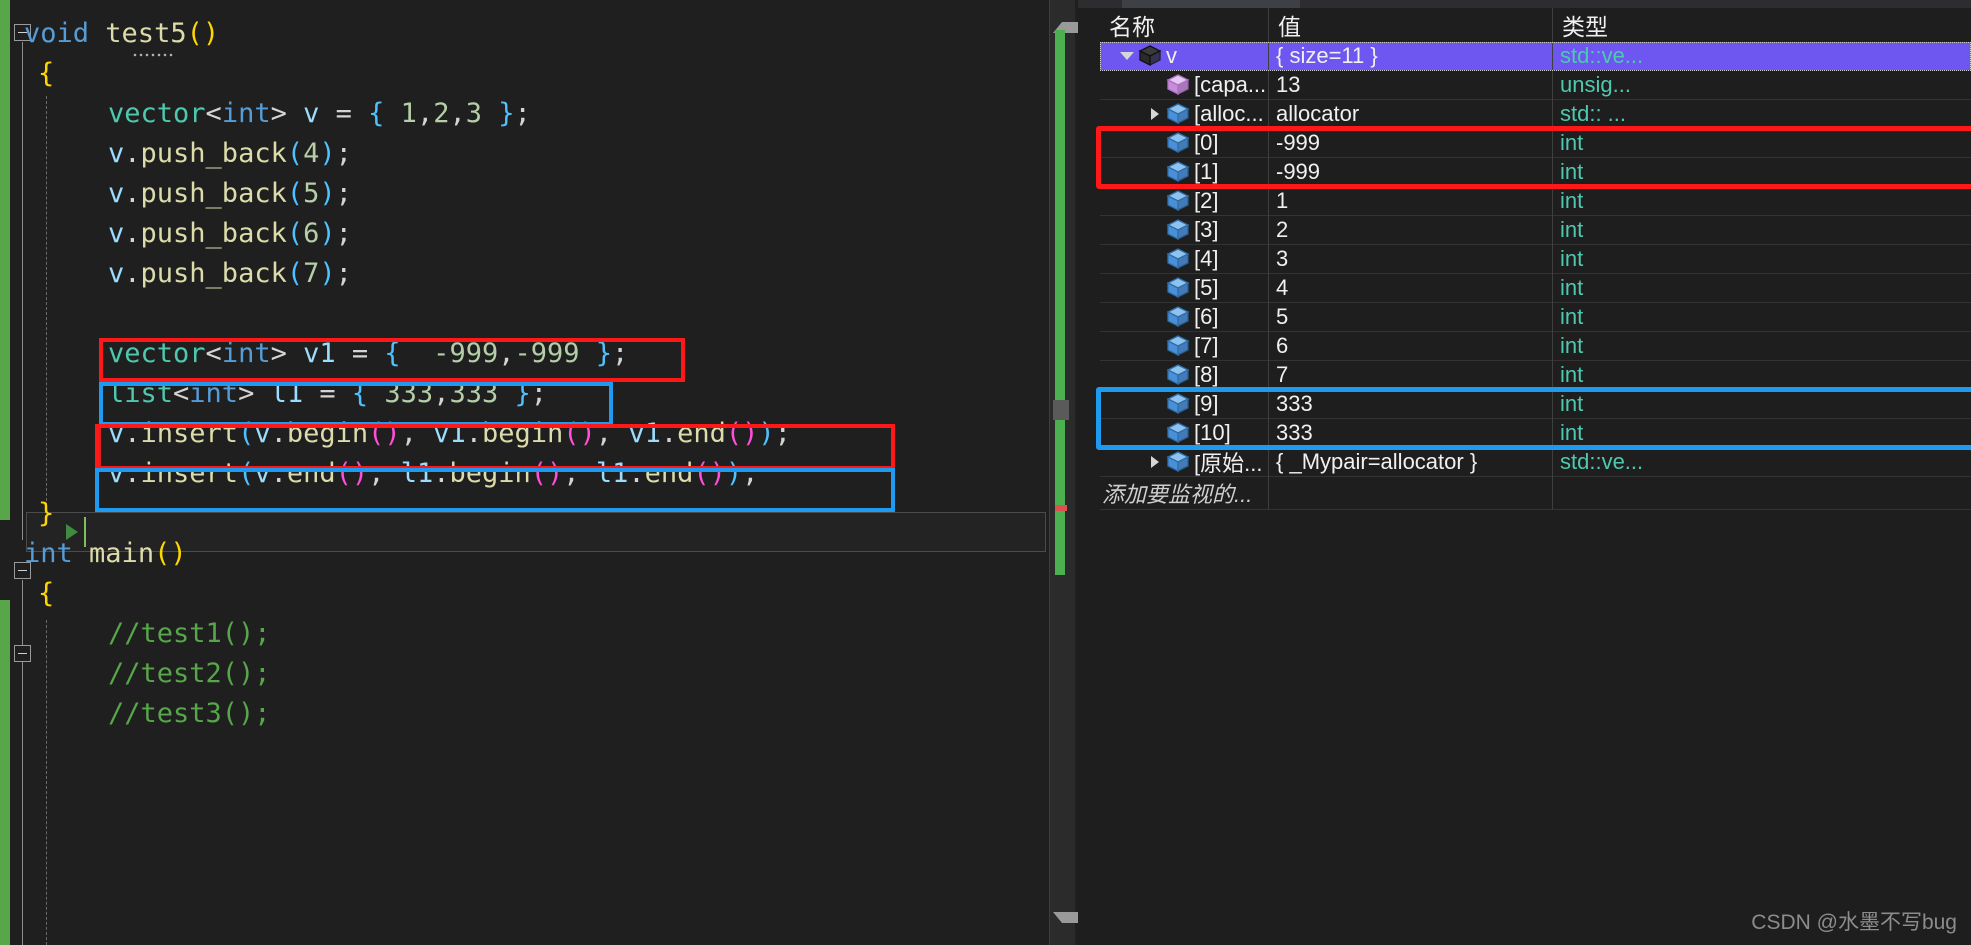  I want to click on watch-name-cell: [8], so click(1184, 375).